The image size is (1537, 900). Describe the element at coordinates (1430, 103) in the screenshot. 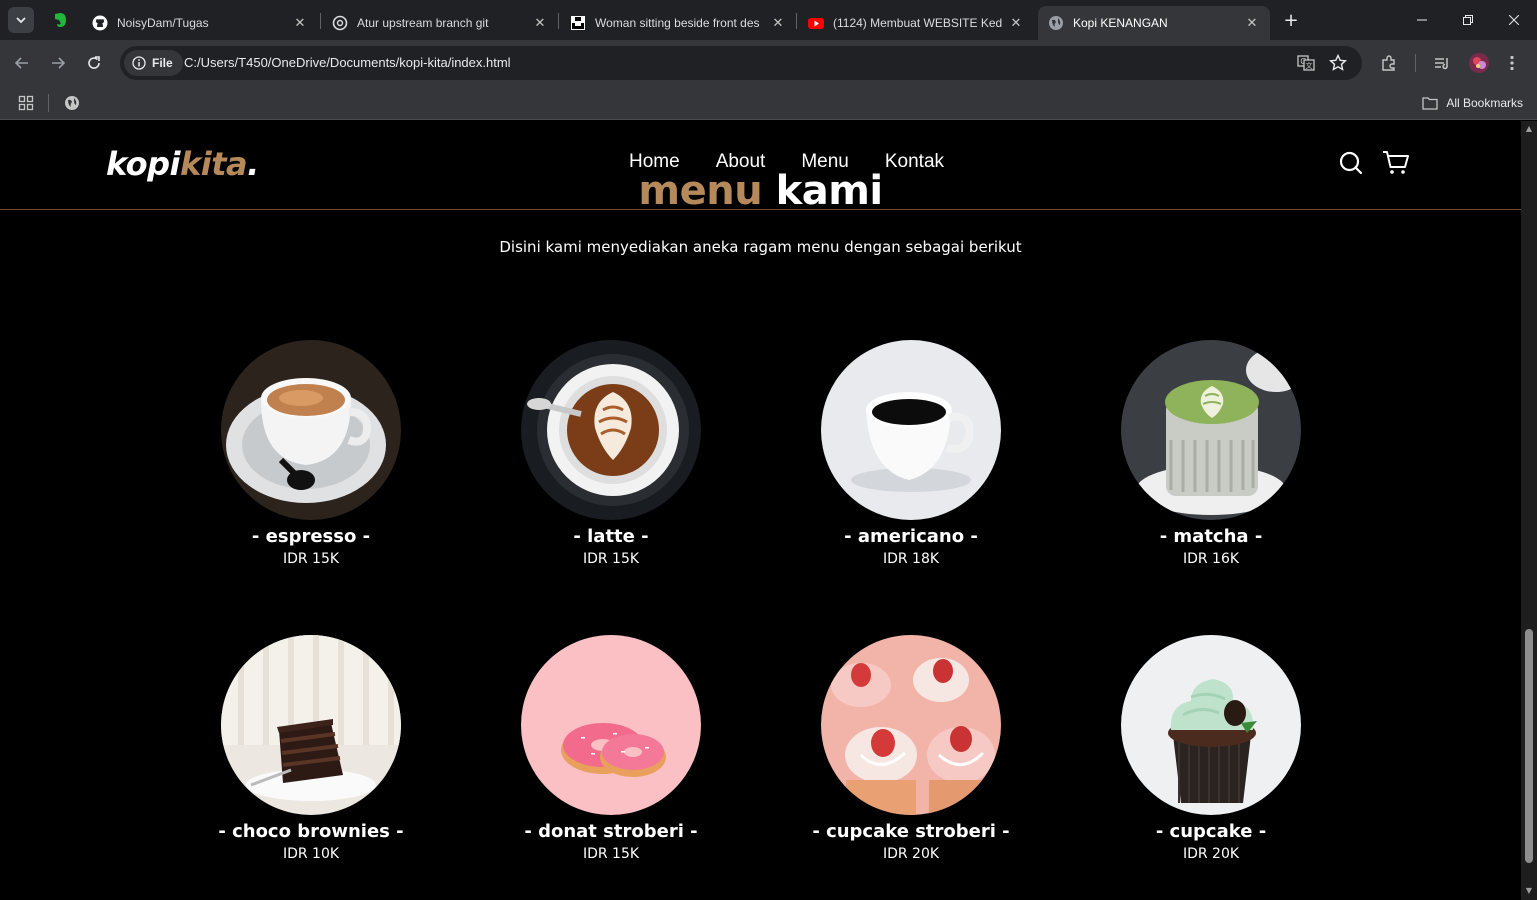

I see `folder-icon` at that location.